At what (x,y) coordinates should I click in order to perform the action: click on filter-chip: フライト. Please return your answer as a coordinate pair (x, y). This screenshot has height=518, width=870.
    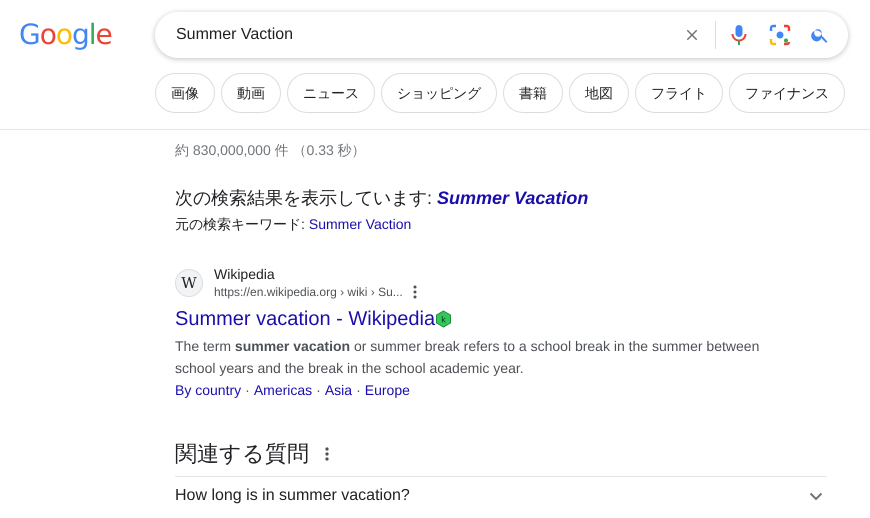
    Looking at the image, I should click on (679, 93).